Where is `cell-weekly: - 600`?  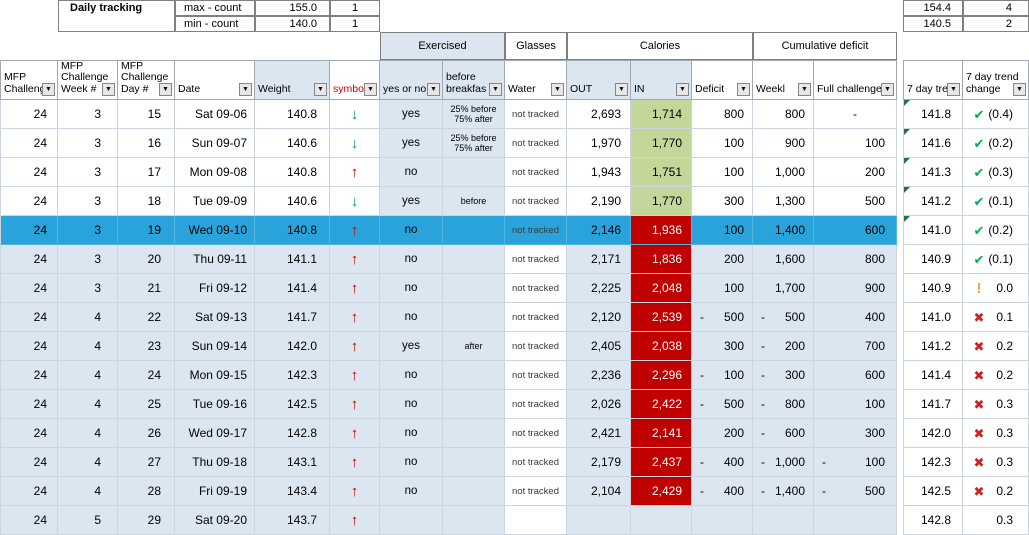
cell-weekly: - 600 is located at coordinates (783, 433).